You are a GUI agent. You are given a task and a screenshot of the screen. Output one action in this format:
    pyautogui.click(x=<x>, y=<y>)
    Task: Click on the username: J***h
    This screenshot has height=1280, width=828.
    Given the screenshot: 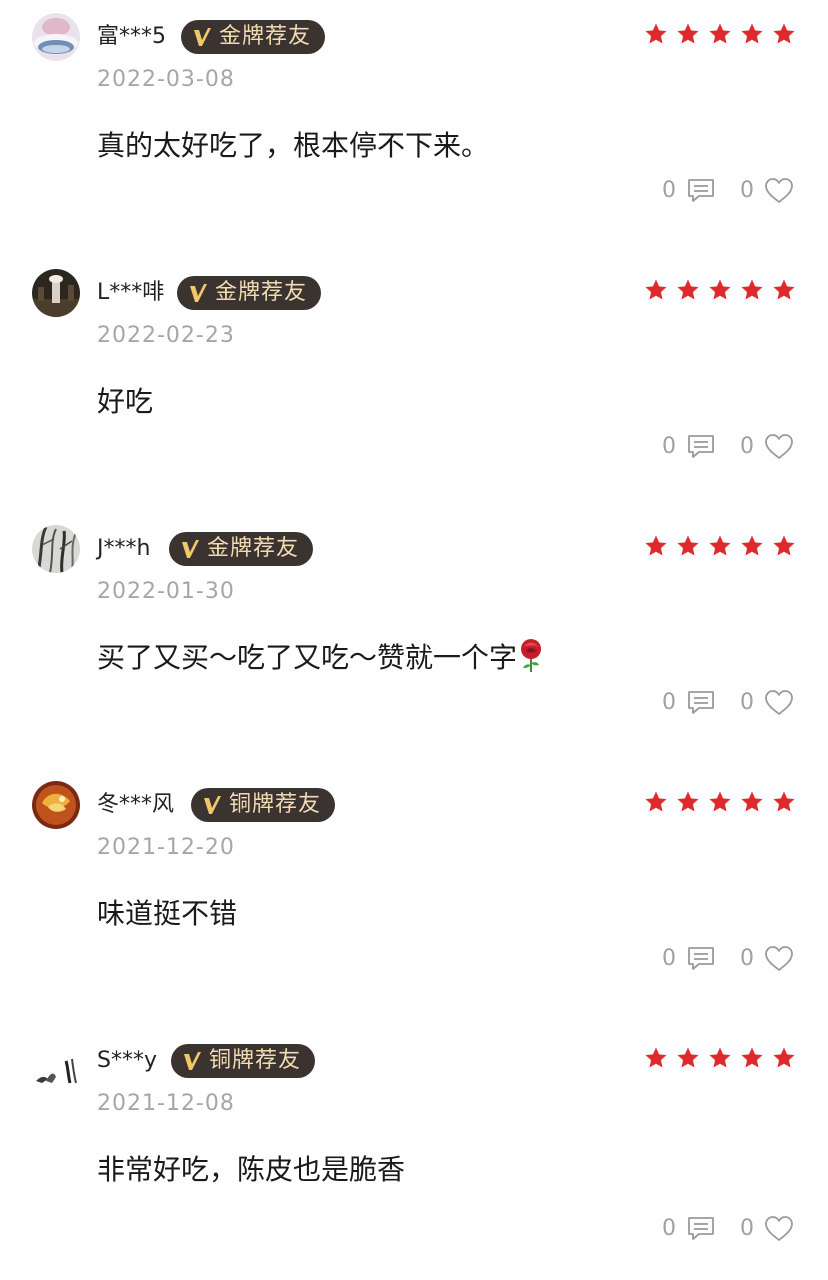 What is the action you would take?
    pyautogui.click(x=124, y=548)
    